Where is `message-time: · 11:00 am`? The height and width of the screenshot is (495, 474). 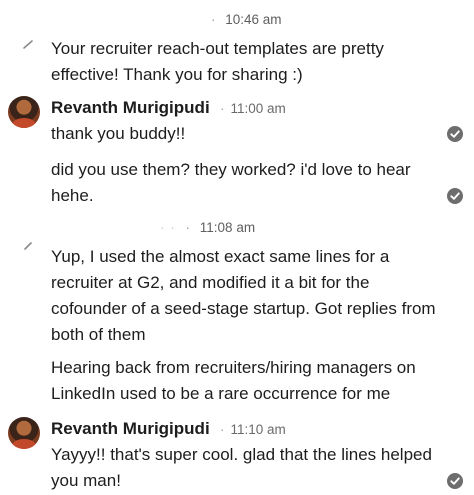 message-time: · 11:00 am is located at coordinates (253, 108).